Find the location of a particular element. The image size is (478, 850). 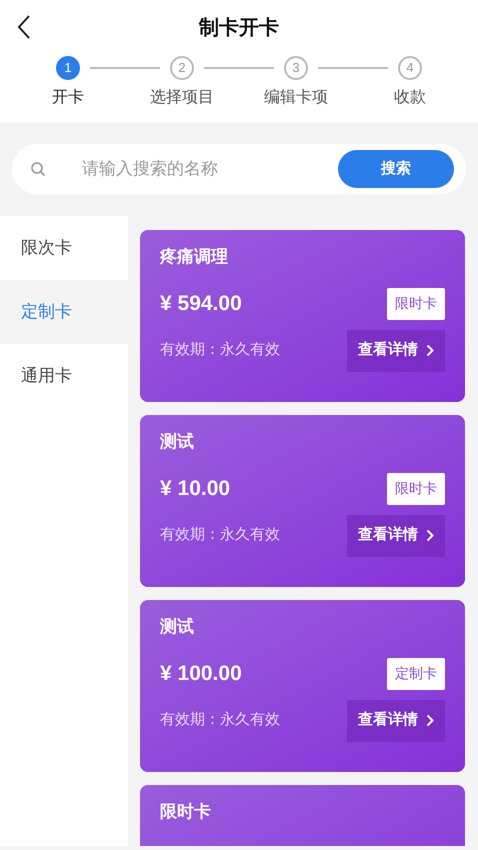

back-icon is located at coordinates (24, 27).